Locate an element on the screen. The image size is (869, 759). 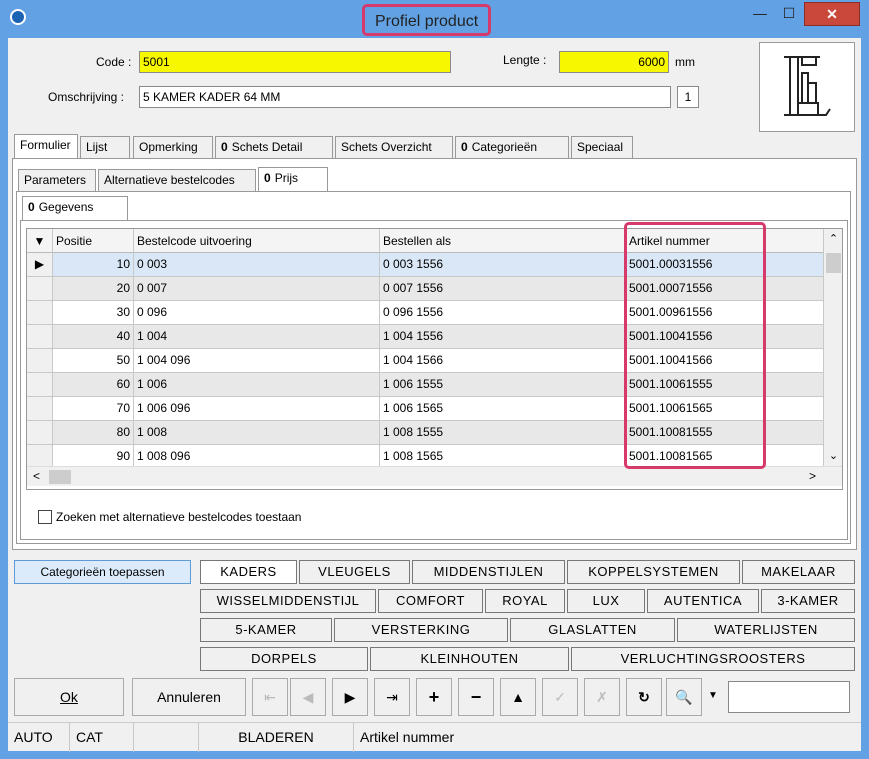
tab-parameters: Parameters is located at coordinates (57, 180).